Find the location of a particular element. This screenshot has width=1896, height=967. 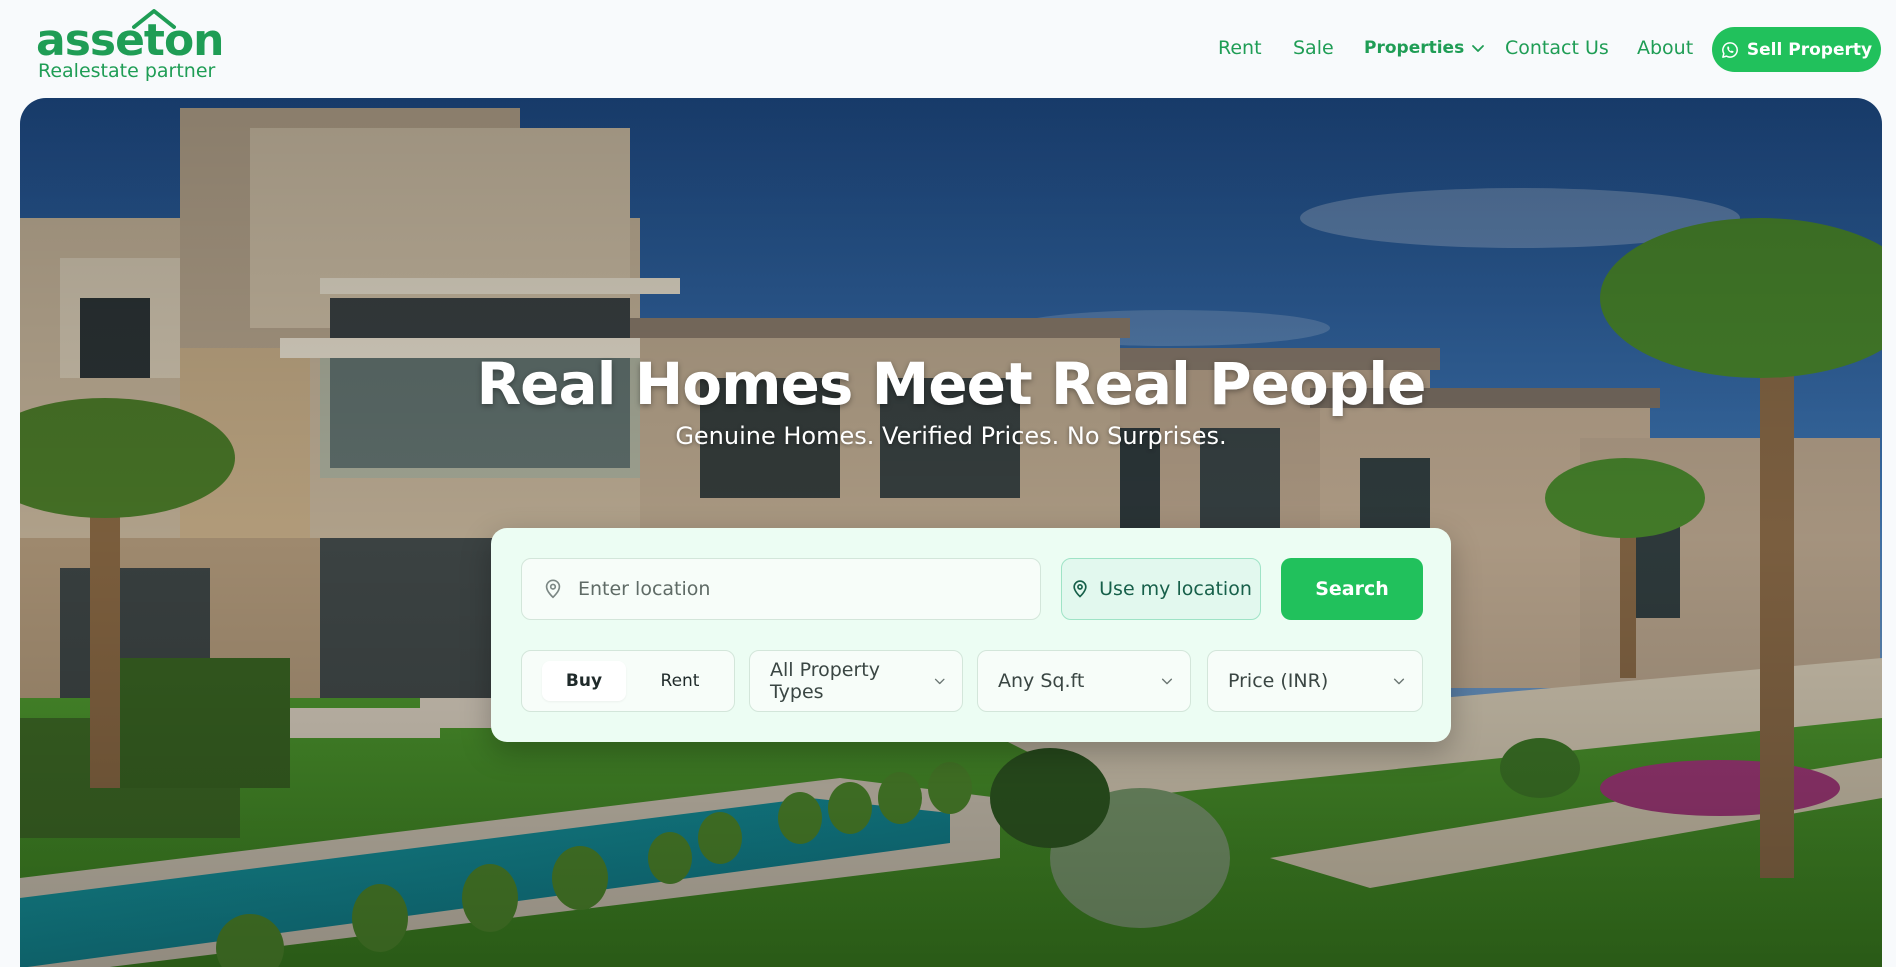

brand-tagline: Realestate partner is located at coordinates (127, 71).